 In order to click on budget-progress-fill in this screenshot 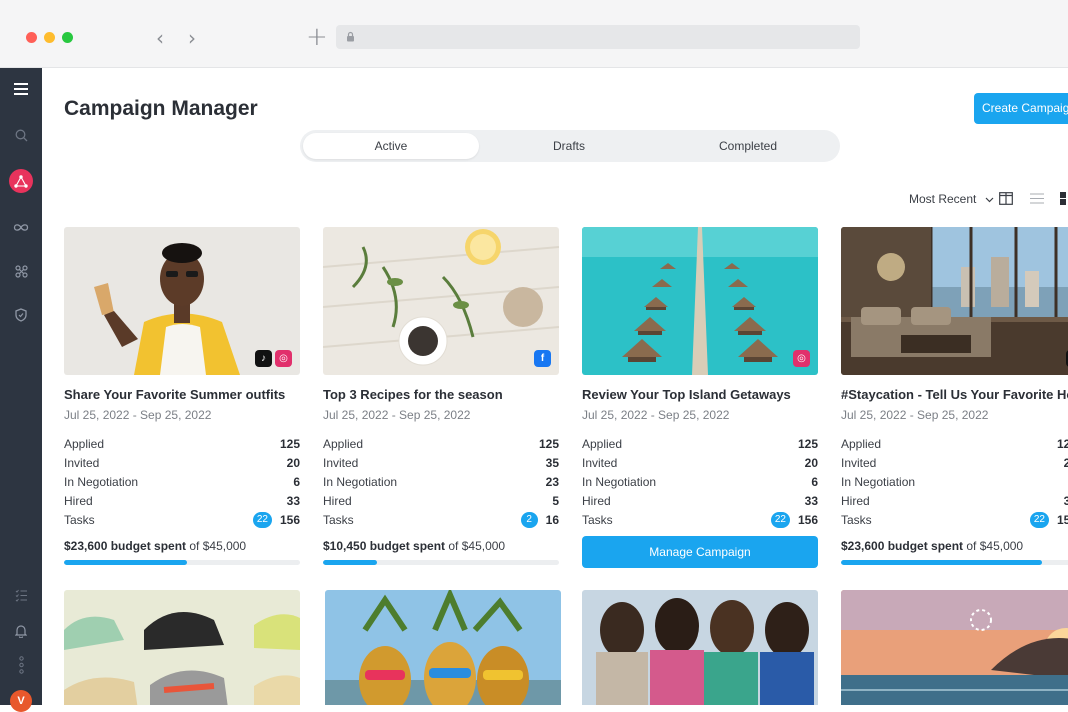, I will do `click(941, 562)`.